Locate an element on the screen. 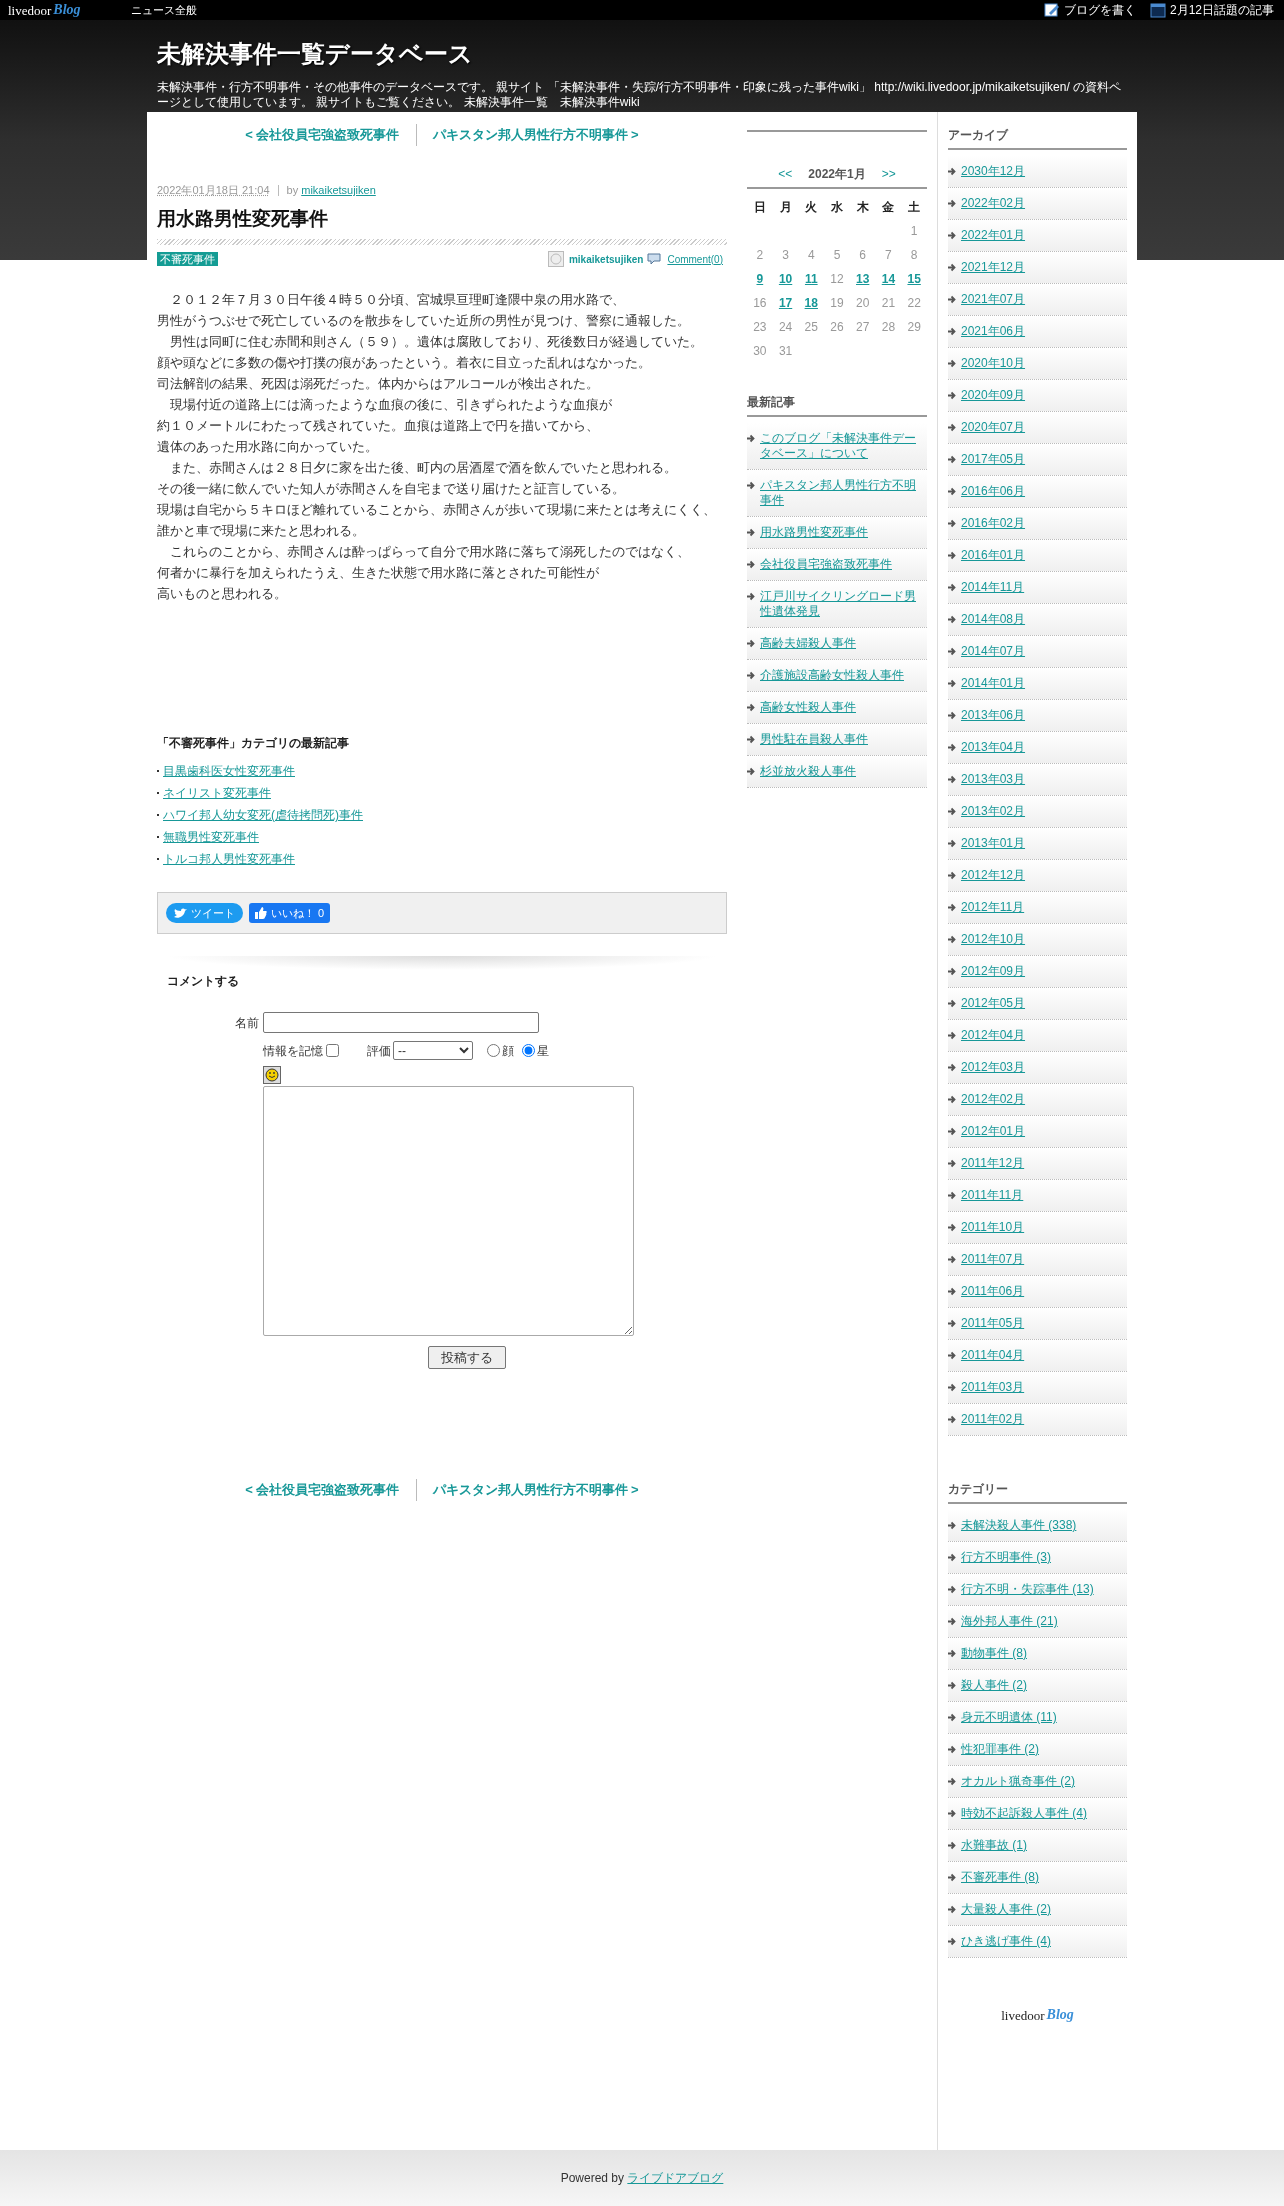 This screenshot has width=1284, height=2206. archive-link: 2016年02月 is located at coordinates (993, 523).